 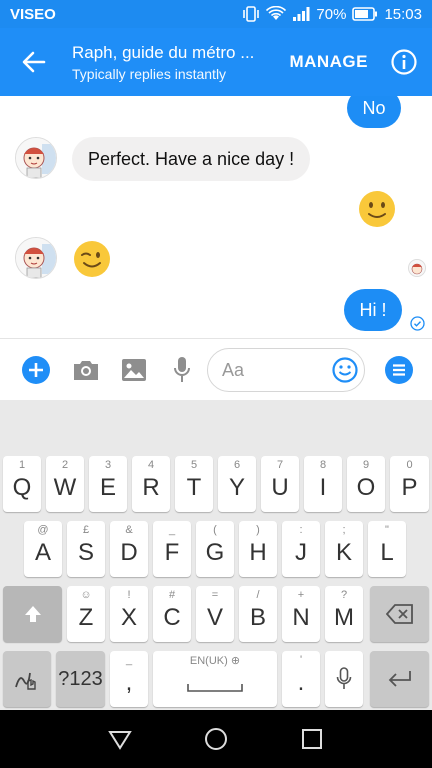 What do you see at coordinates (258, 614) in the screenshot?
I see `key-b: / B` at bounding box center [258, 614].